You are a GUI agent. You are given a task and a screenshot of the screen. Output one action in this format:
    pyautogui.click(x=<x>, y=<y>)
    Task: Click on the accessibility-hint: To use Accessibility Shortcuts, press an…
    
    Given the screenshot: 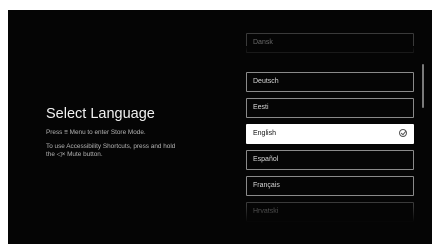 What is the action you would take?
    pyautogui.click(x=141, y=151)
    